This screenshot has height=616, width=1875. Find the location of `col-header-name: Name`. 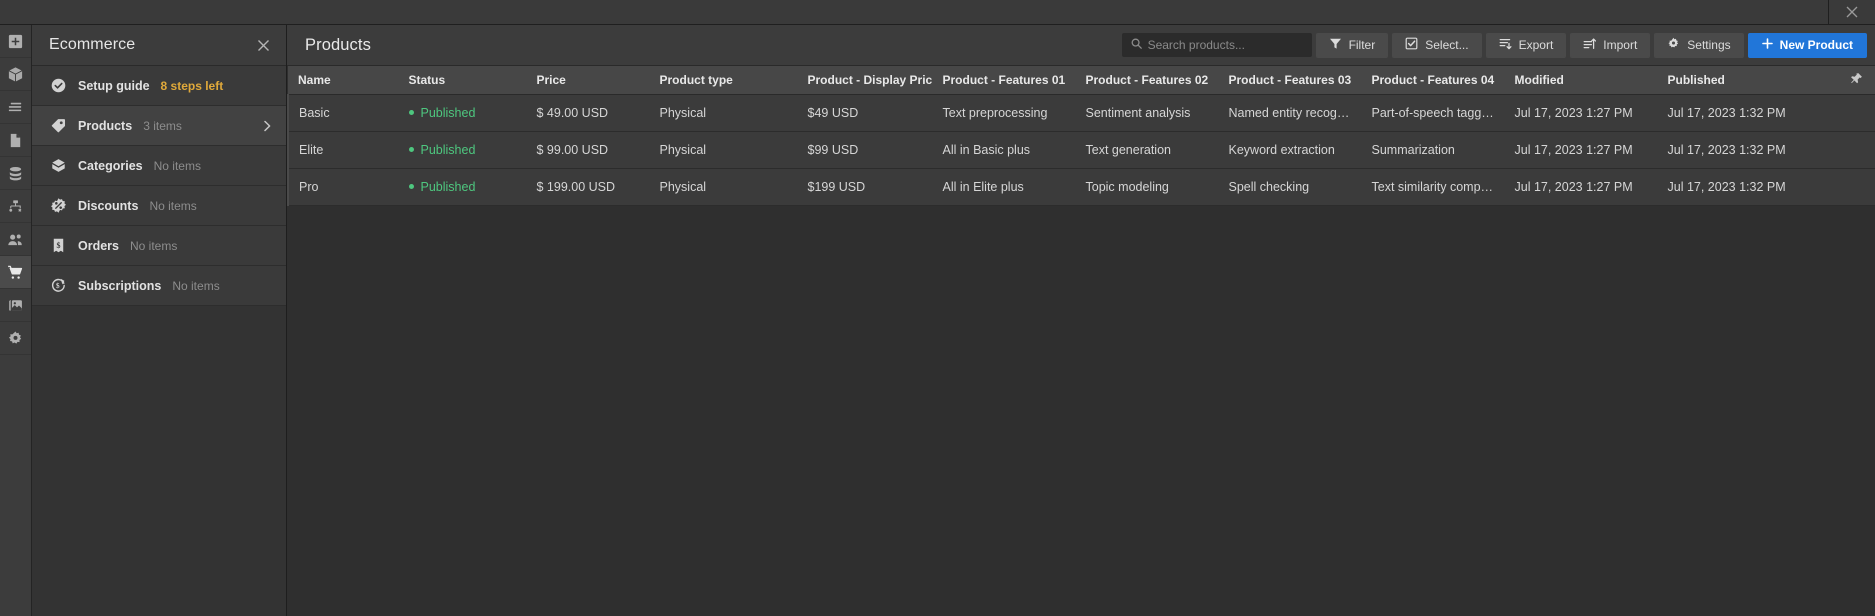

col-header-name: Name is located at coordinates (343, 80).